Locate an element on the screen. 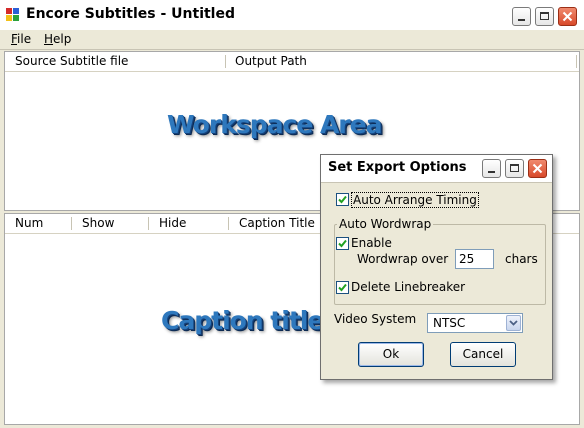 The width and height of the screenshot is (584, 428). enable-wordwrap-checkbox is located at coordinates (342, 243).